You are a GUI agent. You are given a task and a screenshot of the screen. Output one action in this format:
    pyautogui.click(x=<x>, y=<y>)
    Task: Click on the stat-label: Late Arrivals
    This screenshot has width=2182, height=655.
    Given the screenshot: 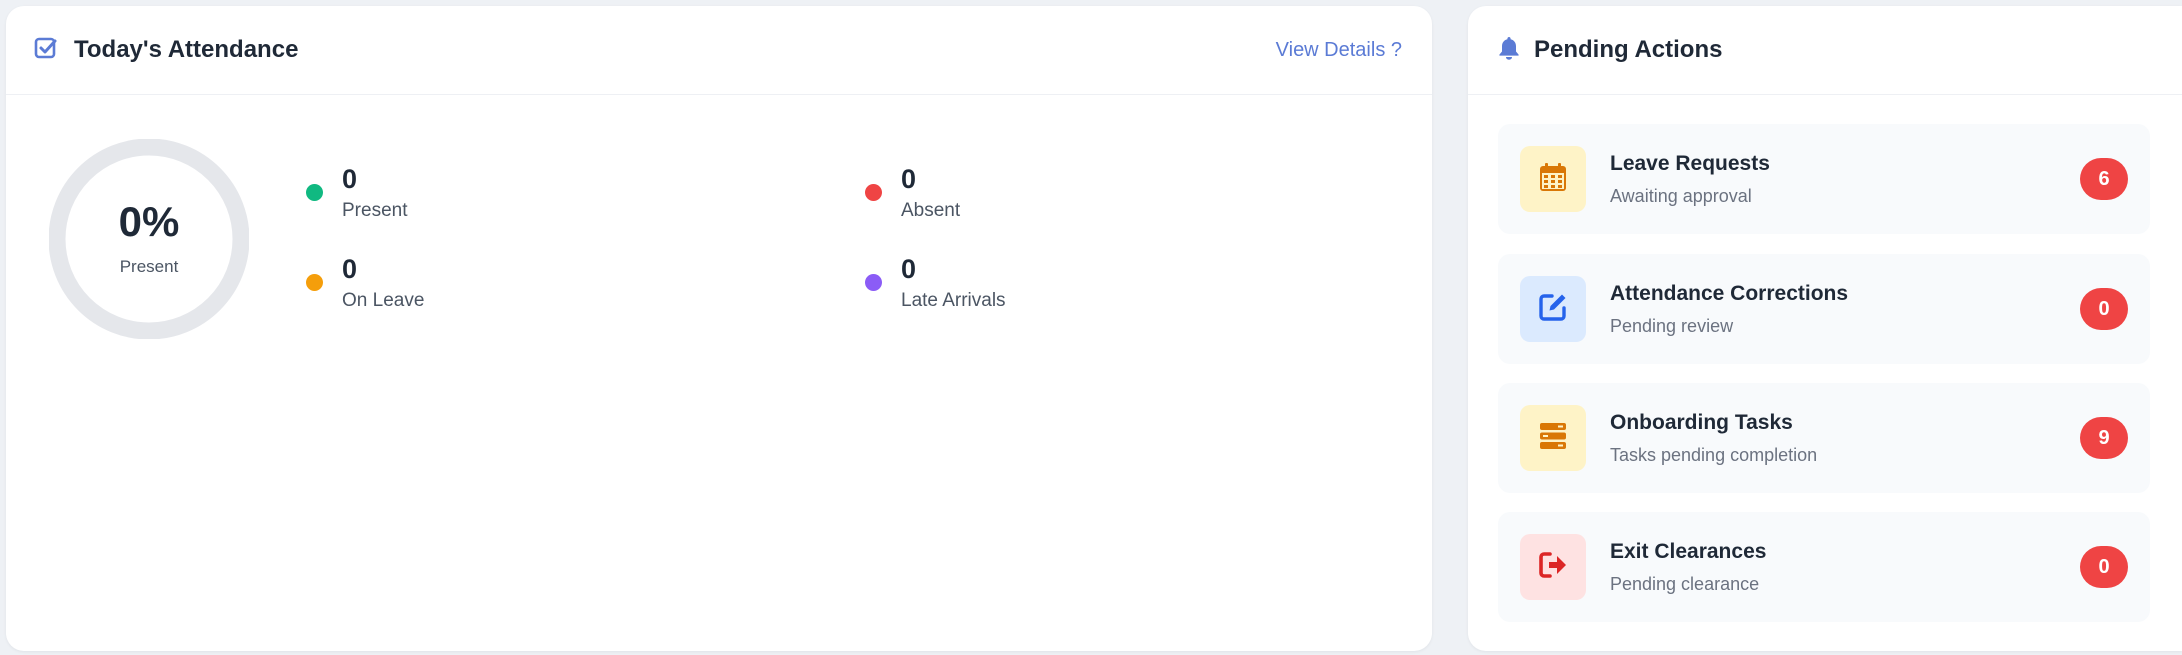 What is the action you would take?
    pyautogui.click(x=953, y=300)
    